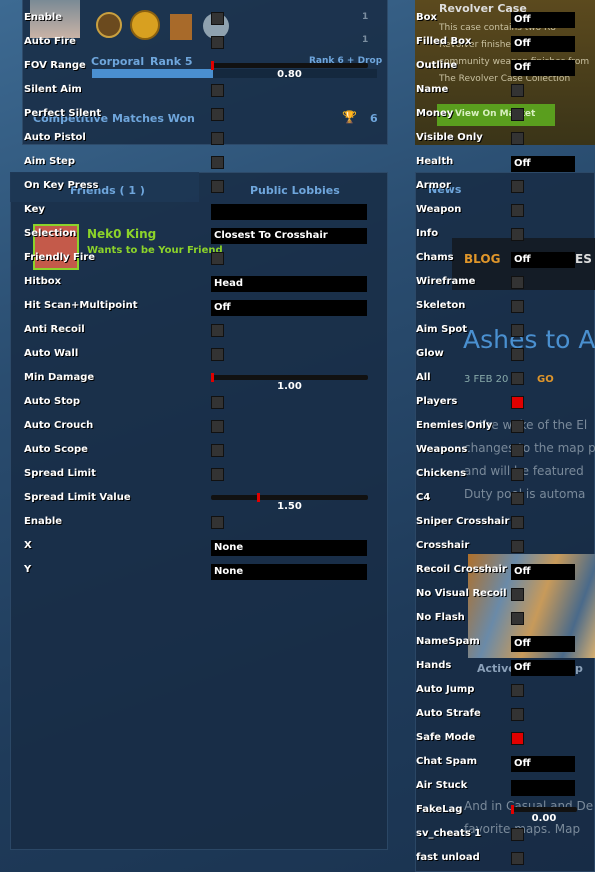 This screenshot has height=872, width=595. Describe the element at coordinates (517, 234) in the screenshot. I see `info-checkbox` at that location.